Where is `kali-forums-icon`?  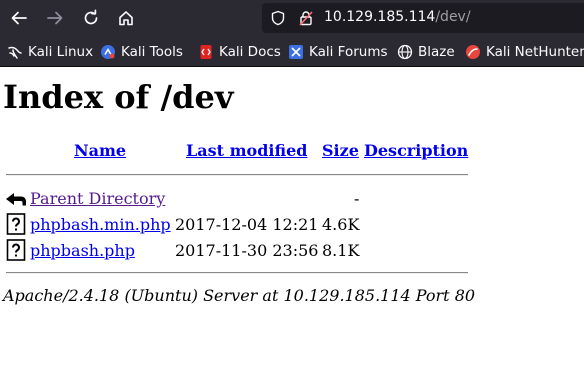
kali-forums-icon is located at coordinates (296, 52).